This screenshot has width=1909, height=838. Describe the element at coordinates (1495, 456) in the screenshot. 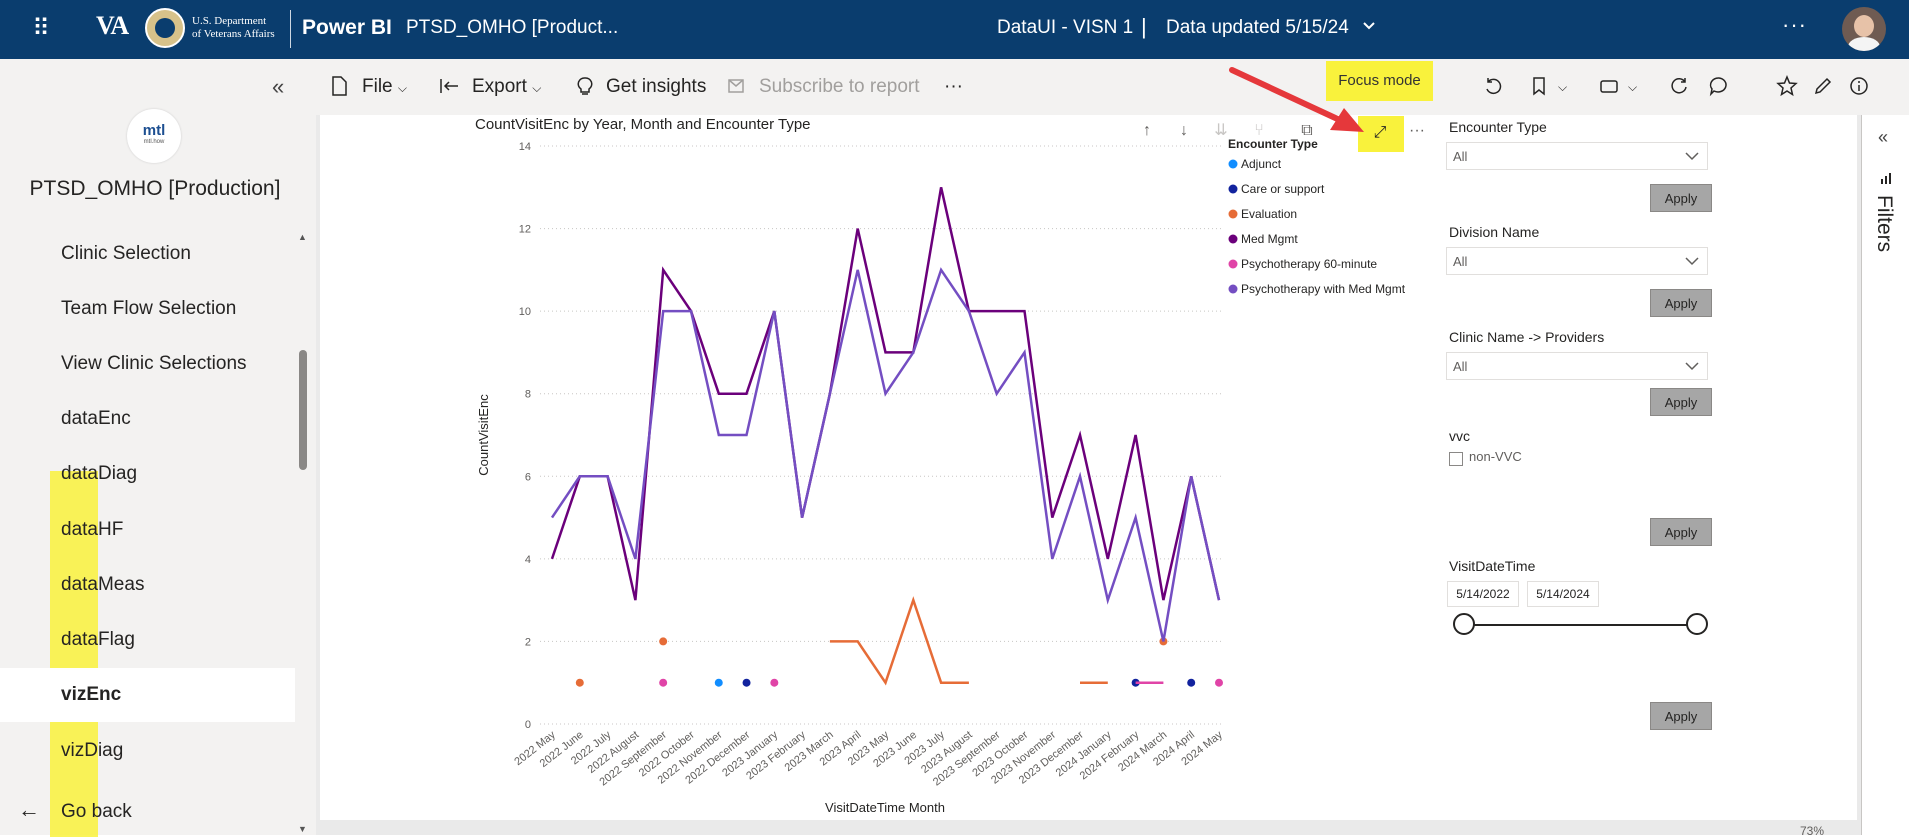

I see `non-vvc-label: non-VVC` at that location.